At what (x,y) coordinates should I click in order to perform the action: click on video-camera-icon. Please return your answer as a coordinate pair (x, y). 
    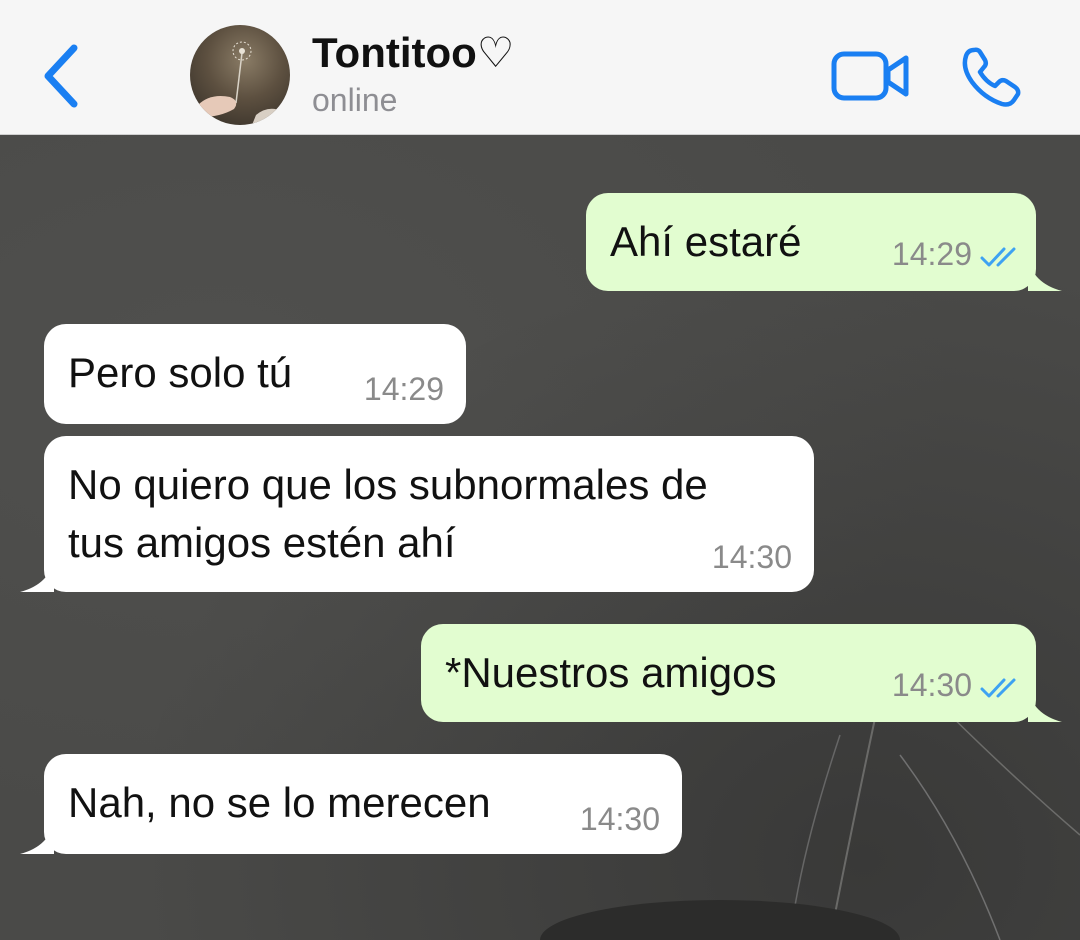
    Looking at the image, I should click on (870, 76).